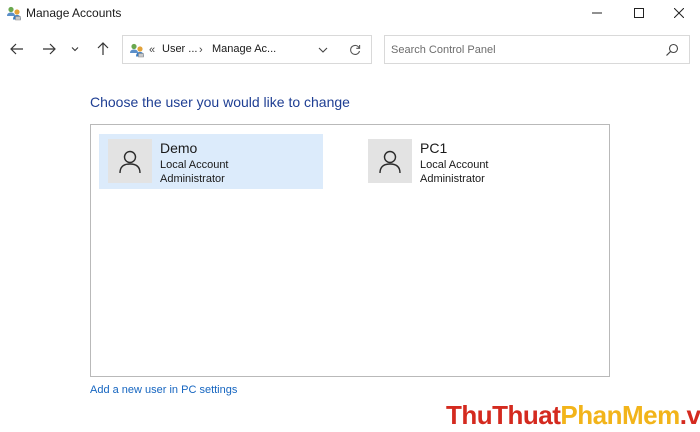 The width and height of the screenshot is (700, 432). I want to click on close-icon, so click(679, 13).